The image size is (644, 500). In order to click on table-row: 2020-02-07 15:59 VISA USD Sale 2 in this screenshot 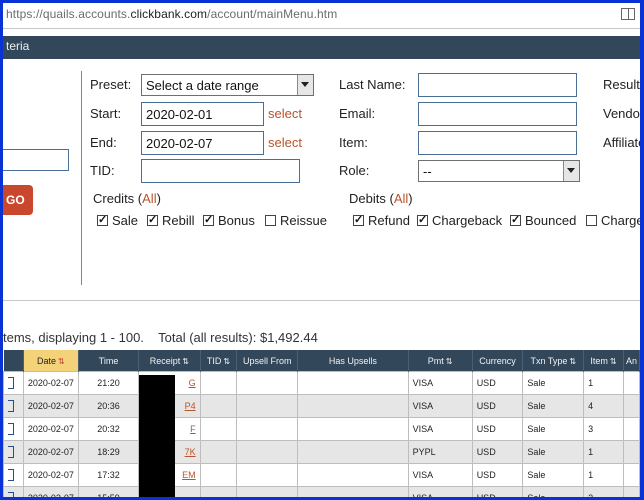, I will do `click(321, 491)`.